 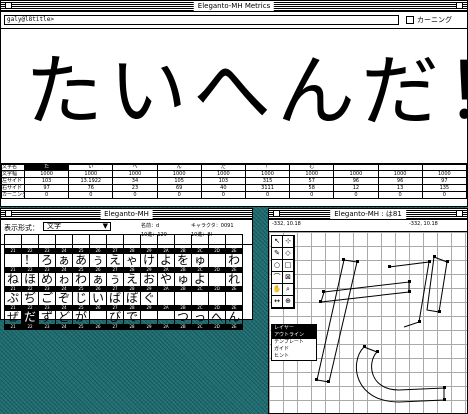 I want to click on metrics-cell: 103, so click(x=223, y=181).